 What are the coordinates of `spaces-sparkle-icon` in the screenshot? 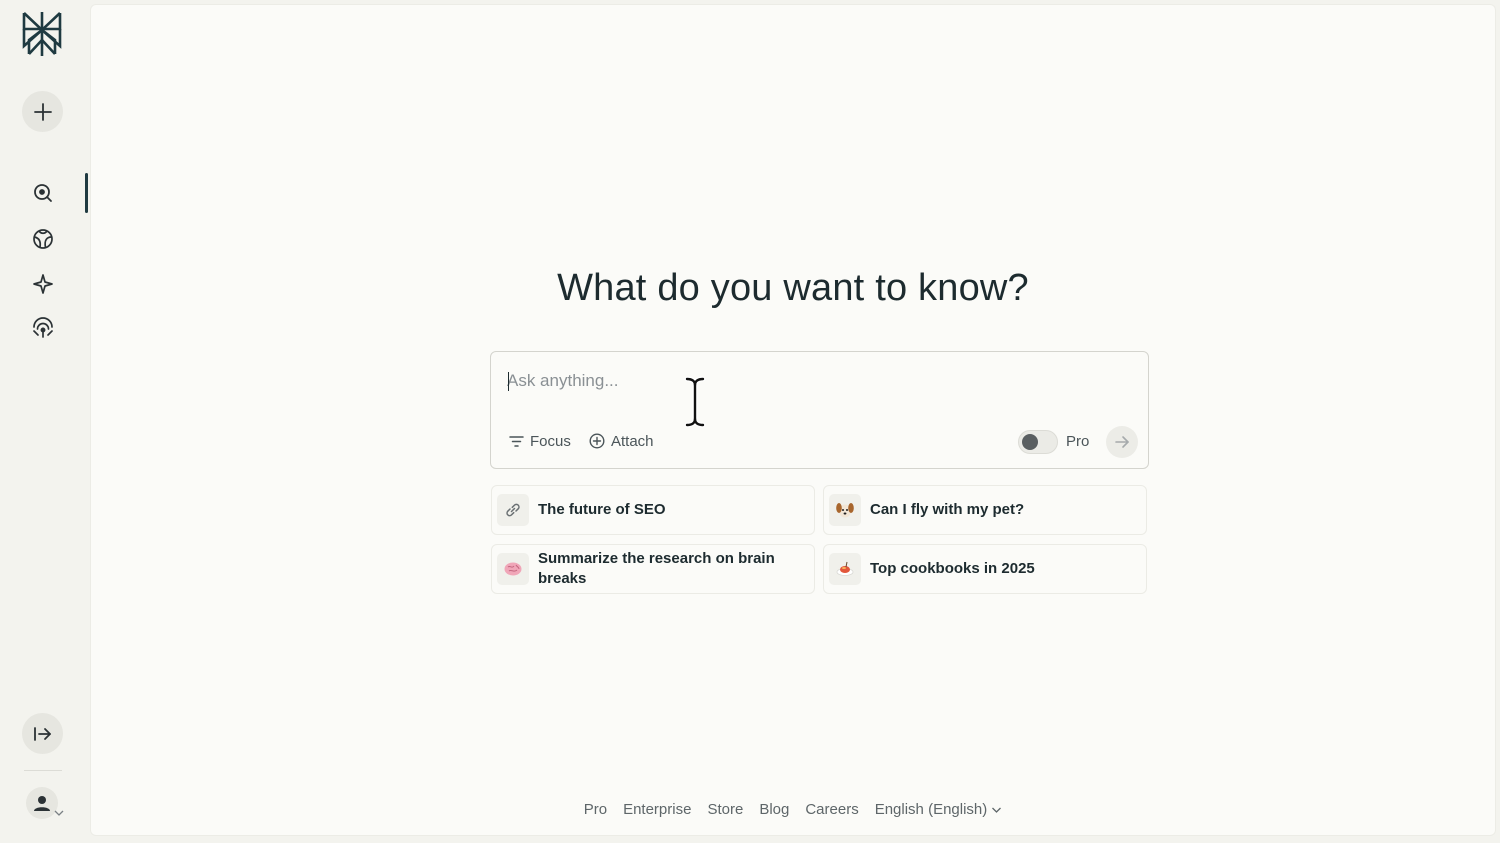 It's located at (43, 284).